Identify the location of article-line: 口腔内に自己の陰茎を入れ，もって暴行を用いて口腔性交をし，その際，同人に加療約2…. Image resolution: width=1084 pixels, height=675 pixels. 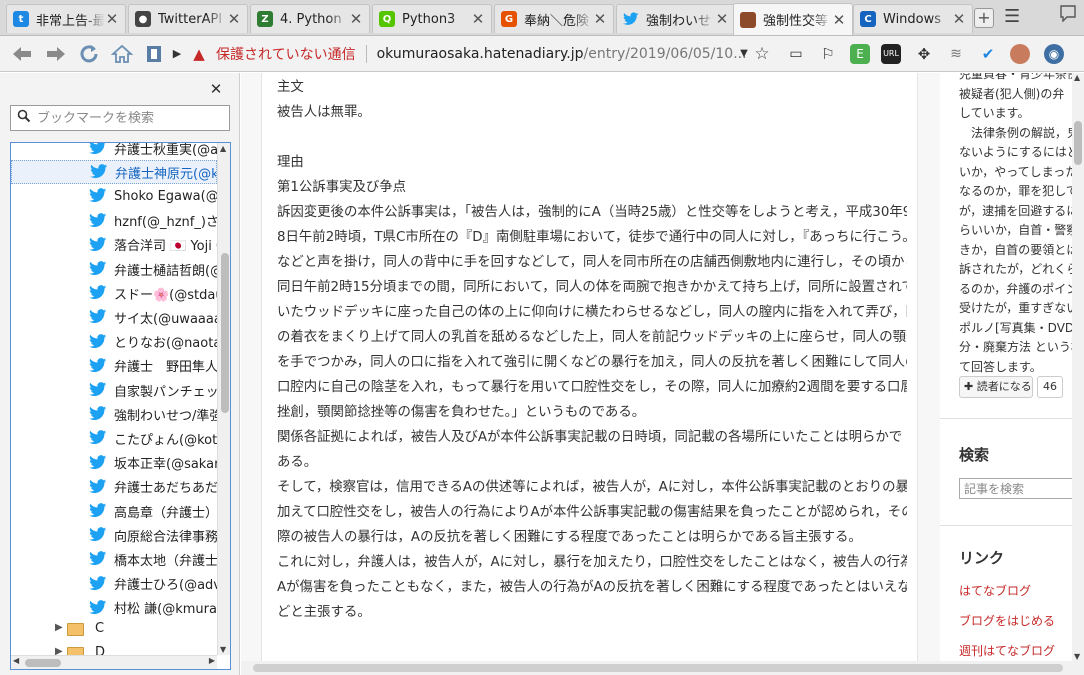
(592, 387).